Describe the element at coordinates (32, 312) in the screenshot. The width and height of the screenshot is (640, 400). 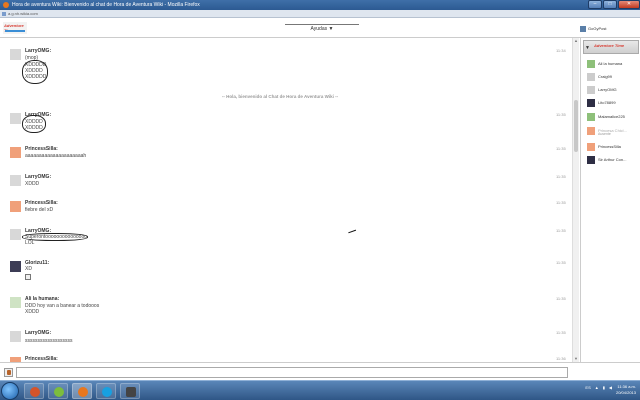
I see `message-line: XDDD` at that location.